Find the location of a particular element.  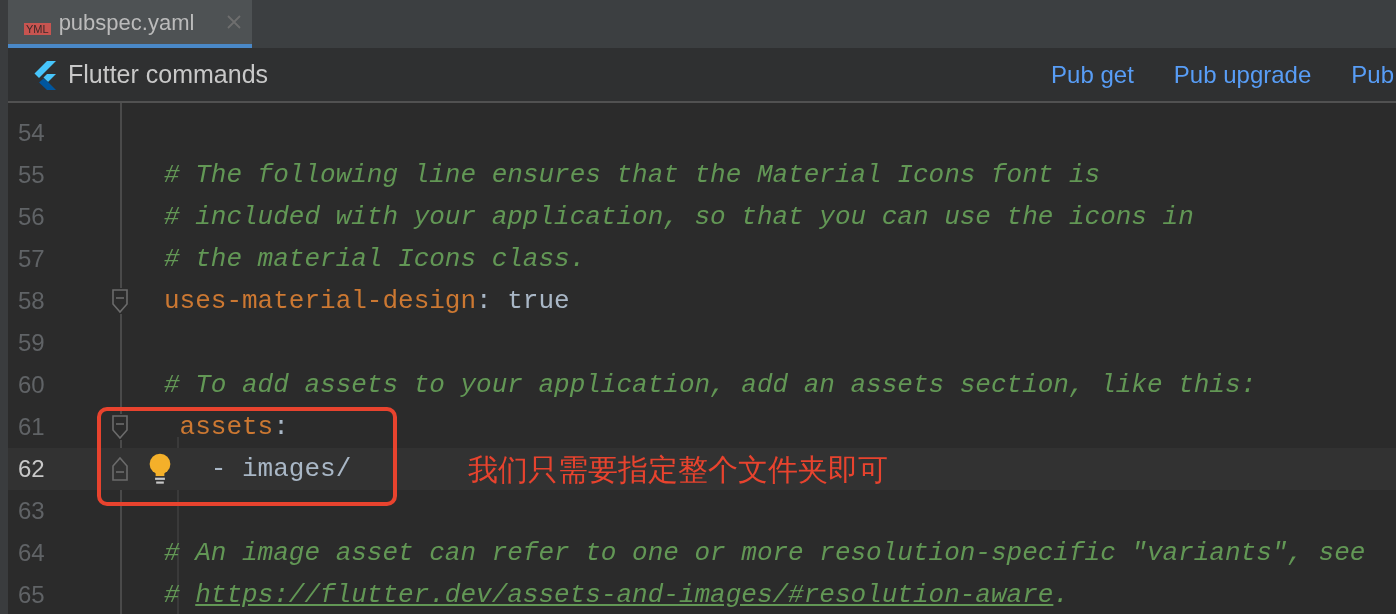

code-text: : is located at coordinates (281, 426).